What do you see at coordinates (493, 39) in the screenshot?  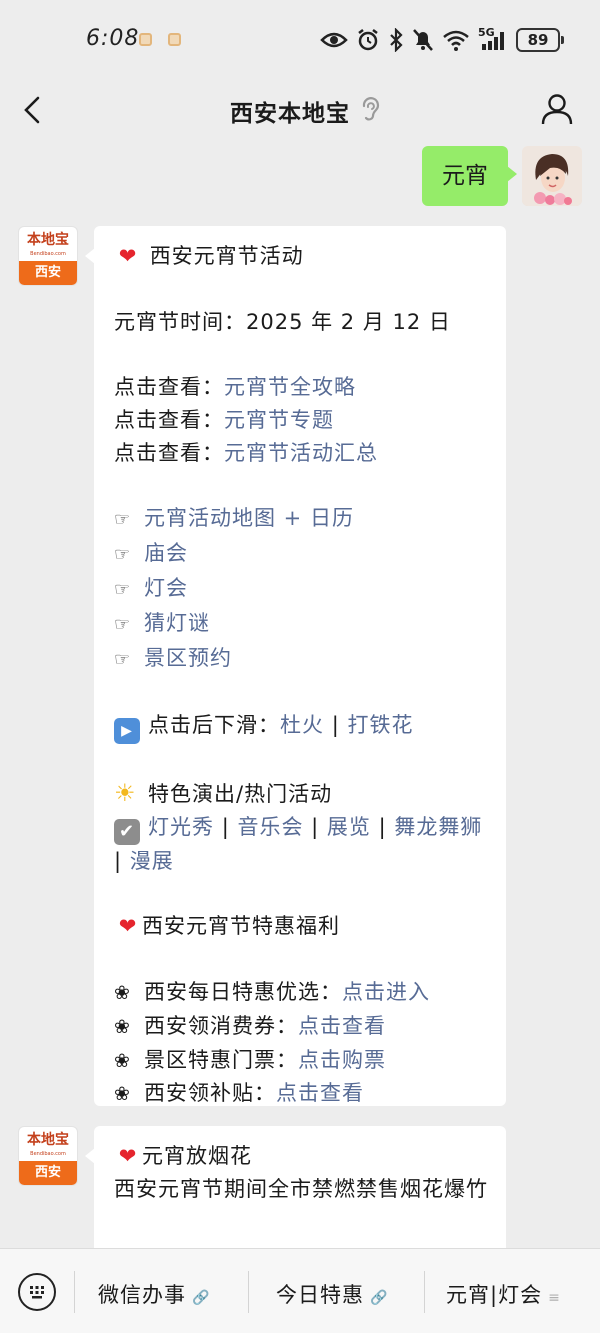 I see `cellular-icon: 5G` at bounding box center [493, 39].